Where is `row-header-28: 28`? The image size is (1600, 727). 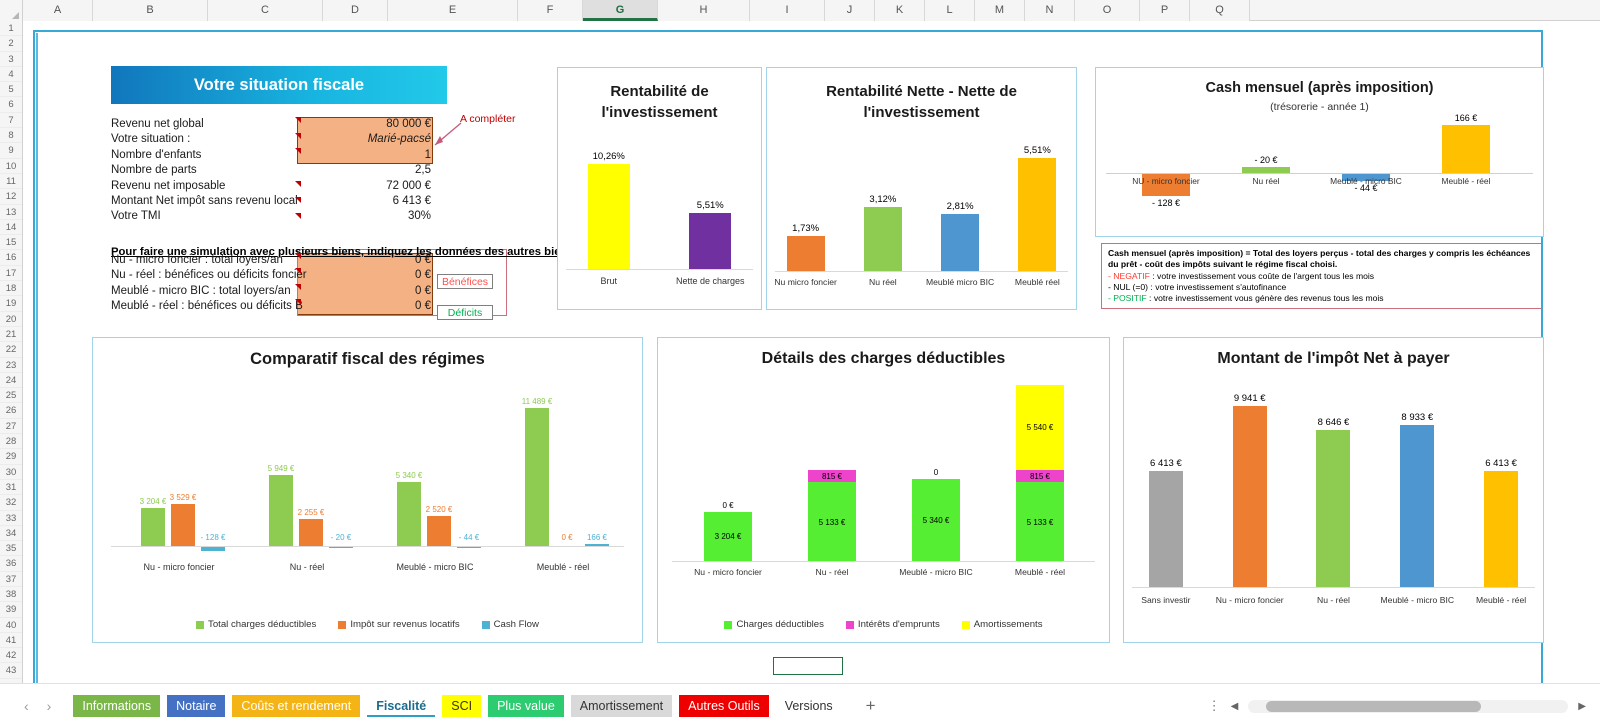 row-header-28: 28 is located at coordinates (11, 442).